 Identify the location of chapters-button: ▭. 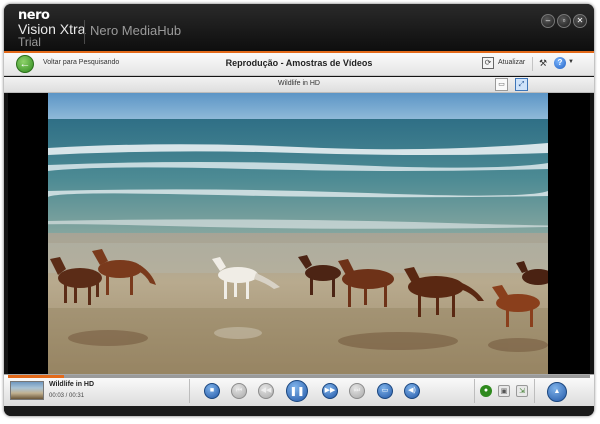
(385, 391).